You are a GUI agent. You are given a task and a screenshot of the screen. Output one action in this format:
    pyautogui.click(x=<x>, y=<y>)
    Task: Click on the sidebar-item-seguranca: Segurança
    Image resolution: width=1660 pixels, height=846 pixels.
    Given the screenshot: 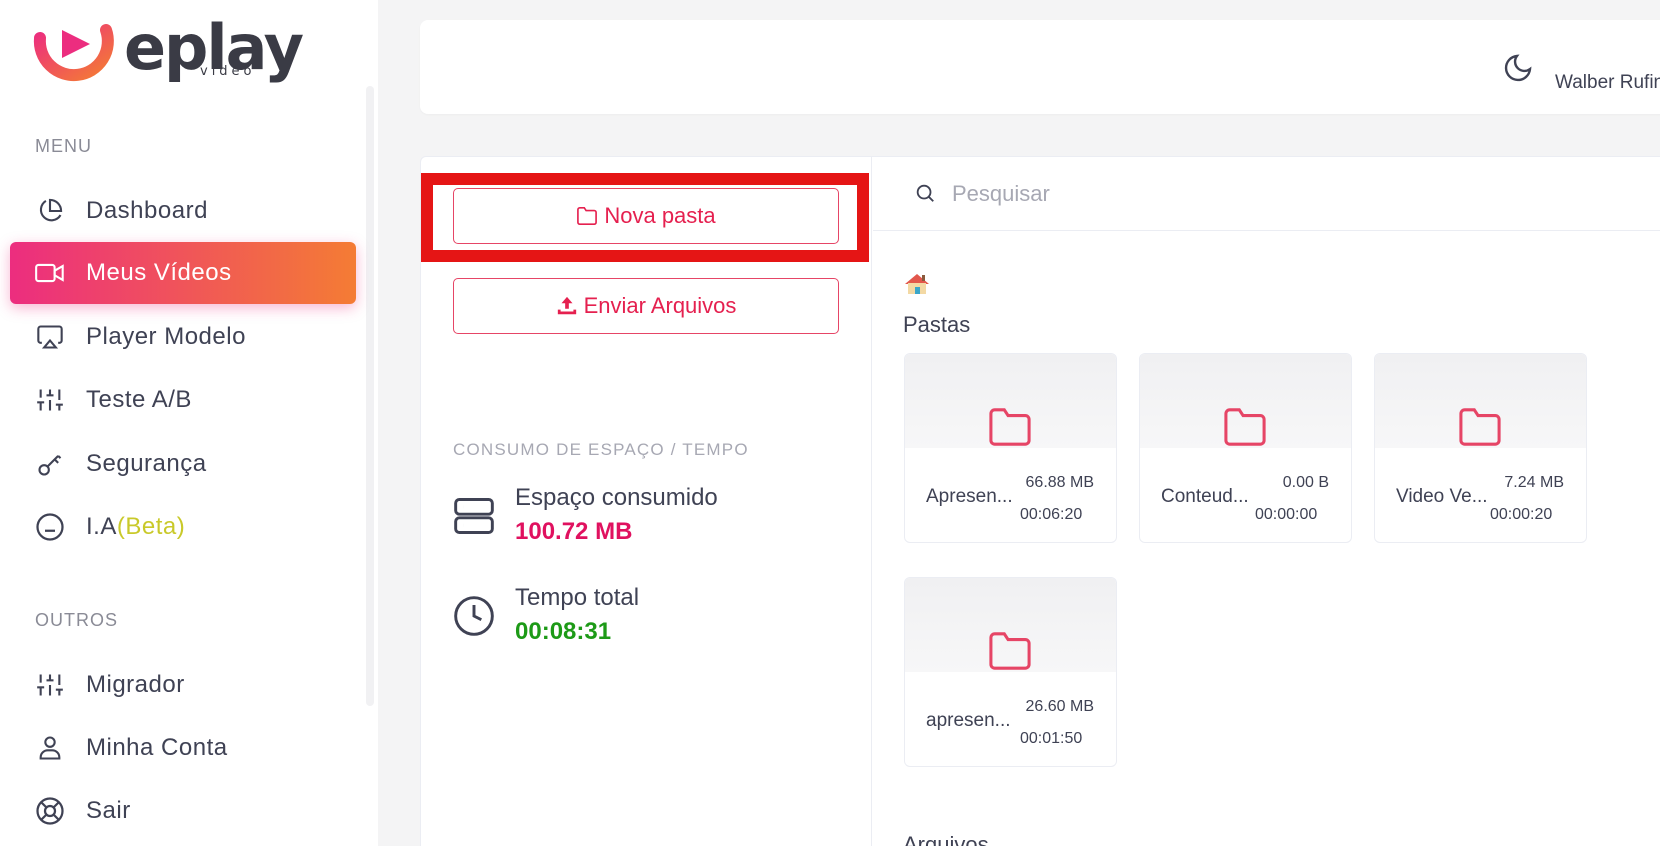 What is the action you would take?
    pyautogui.click(x=183, y=464)
    